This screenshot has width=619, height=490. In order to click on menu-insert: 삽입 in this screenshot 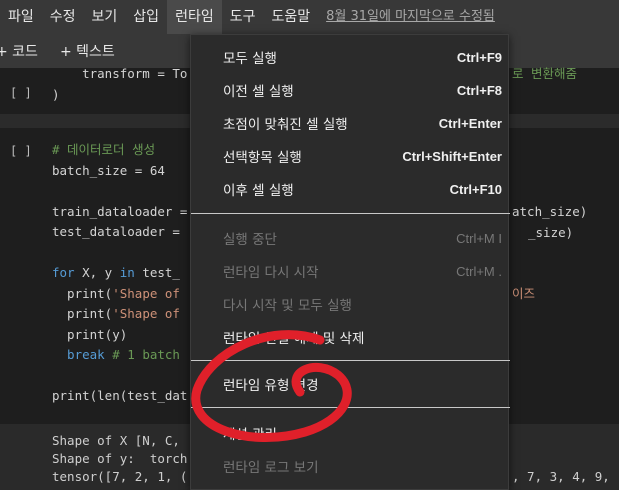, I will do `click(146, 17)`.